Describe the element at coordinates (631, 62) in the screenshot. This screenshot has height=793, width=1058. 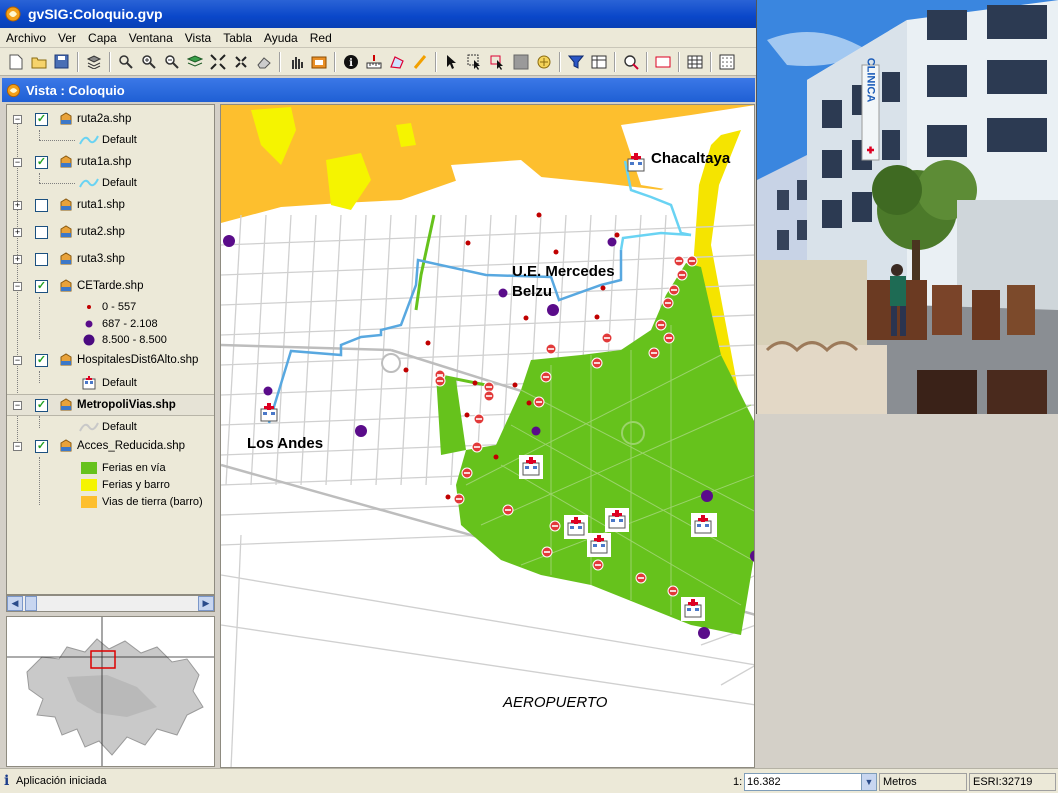
I see `find-icon` at that location.